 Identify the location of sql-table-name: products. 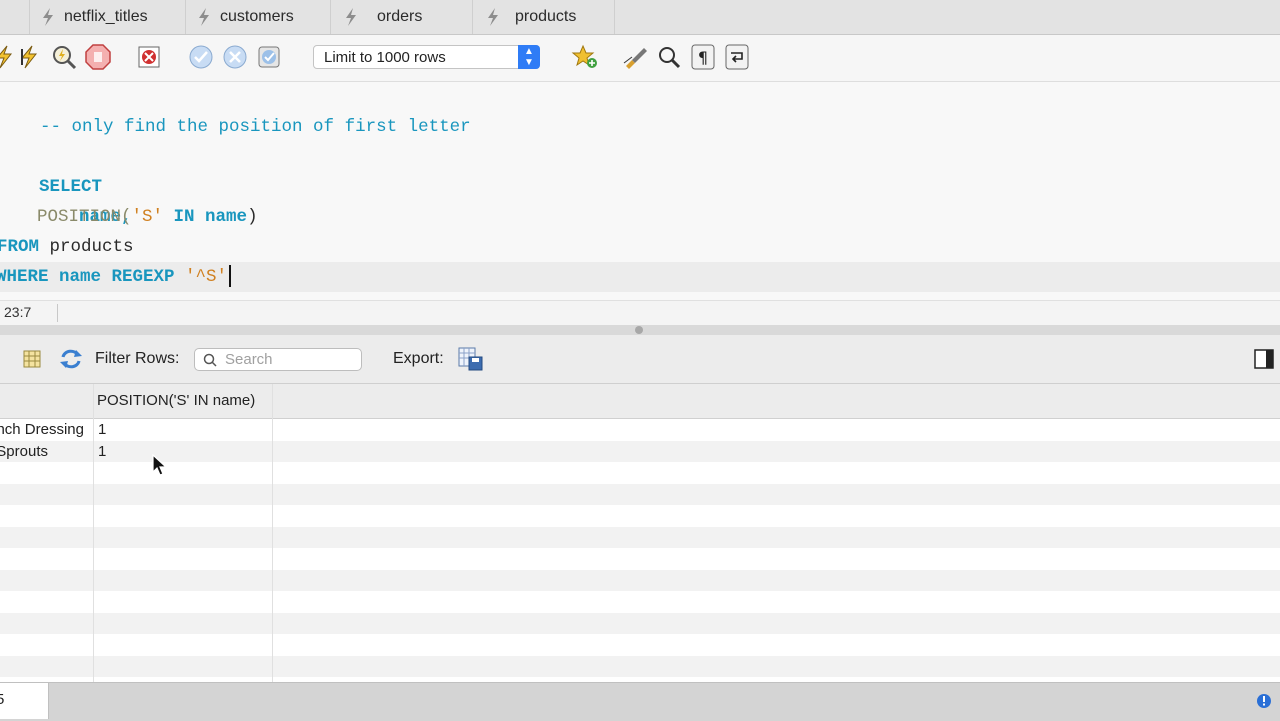
(86, 247).